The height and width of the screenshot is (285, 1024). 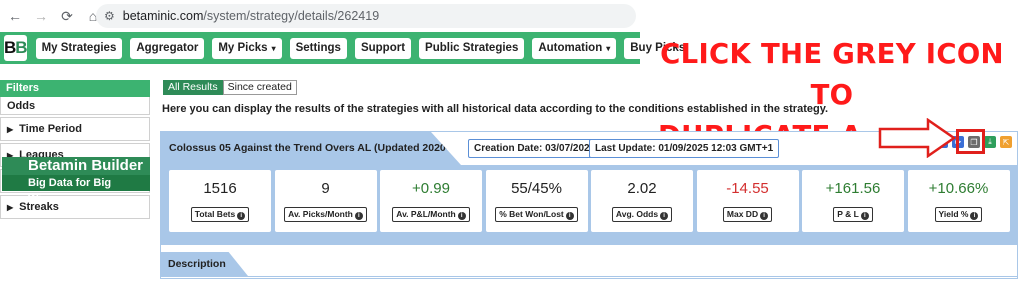 What do you see at coordinates (570, 48) in the screenshot?
I see `menu-label: Automation` at bounding box center [570, 48].